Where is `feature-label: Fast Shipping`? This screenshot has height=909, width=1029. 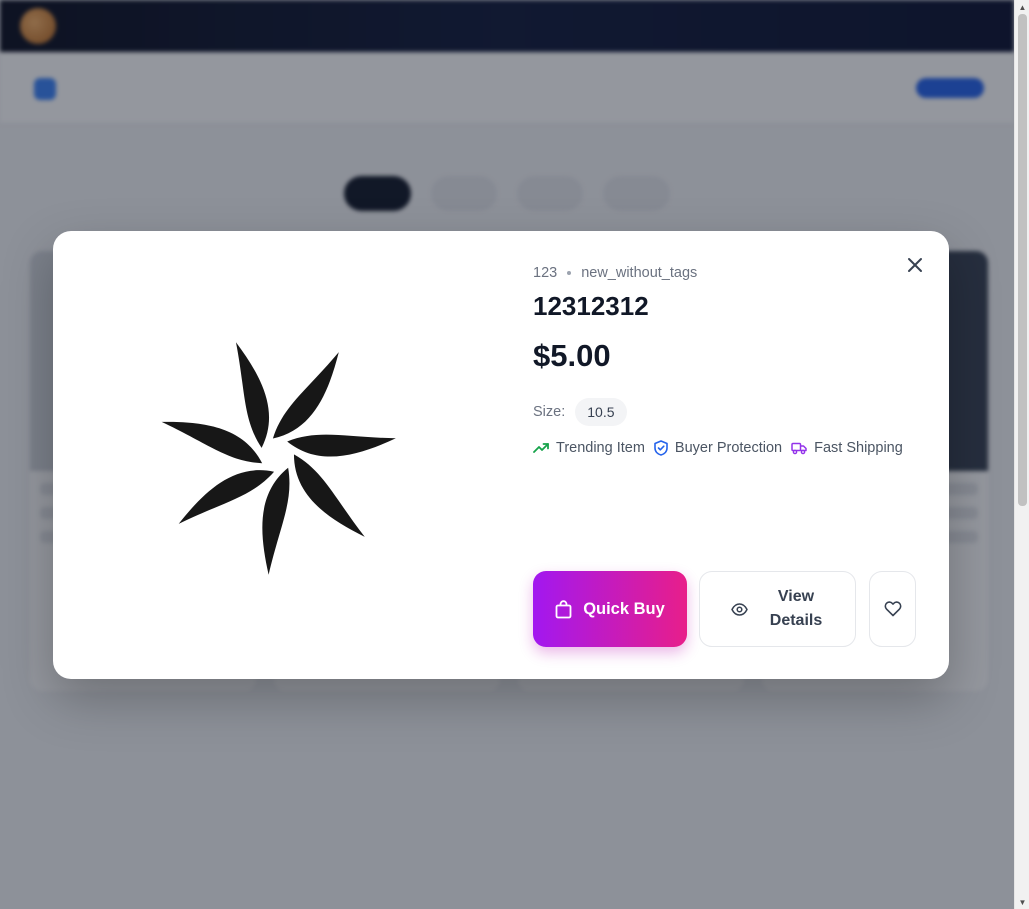 feature-label: Fast Shipping is located at coordinates (858, 448).